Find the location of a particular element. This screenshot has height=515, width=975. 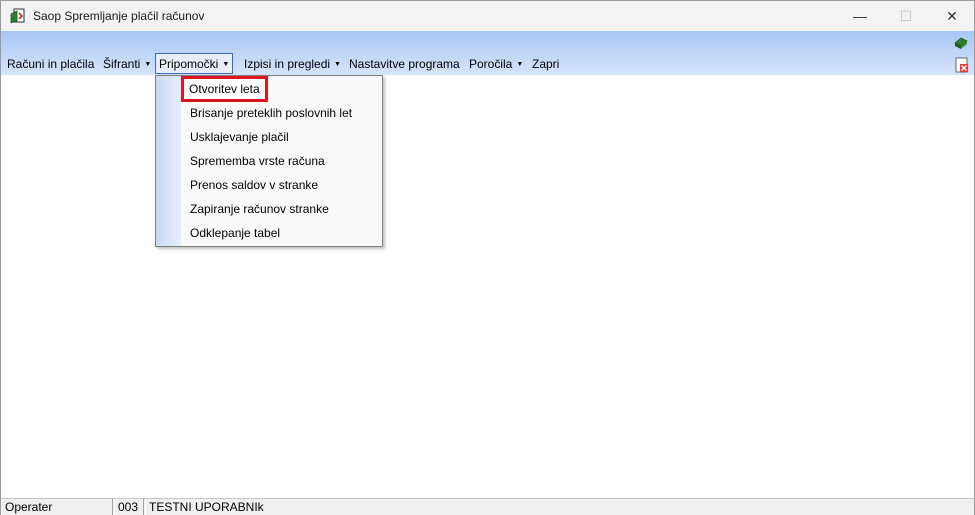

menu-porocila: Poročila ▼ is located at coordinates (496, 64).